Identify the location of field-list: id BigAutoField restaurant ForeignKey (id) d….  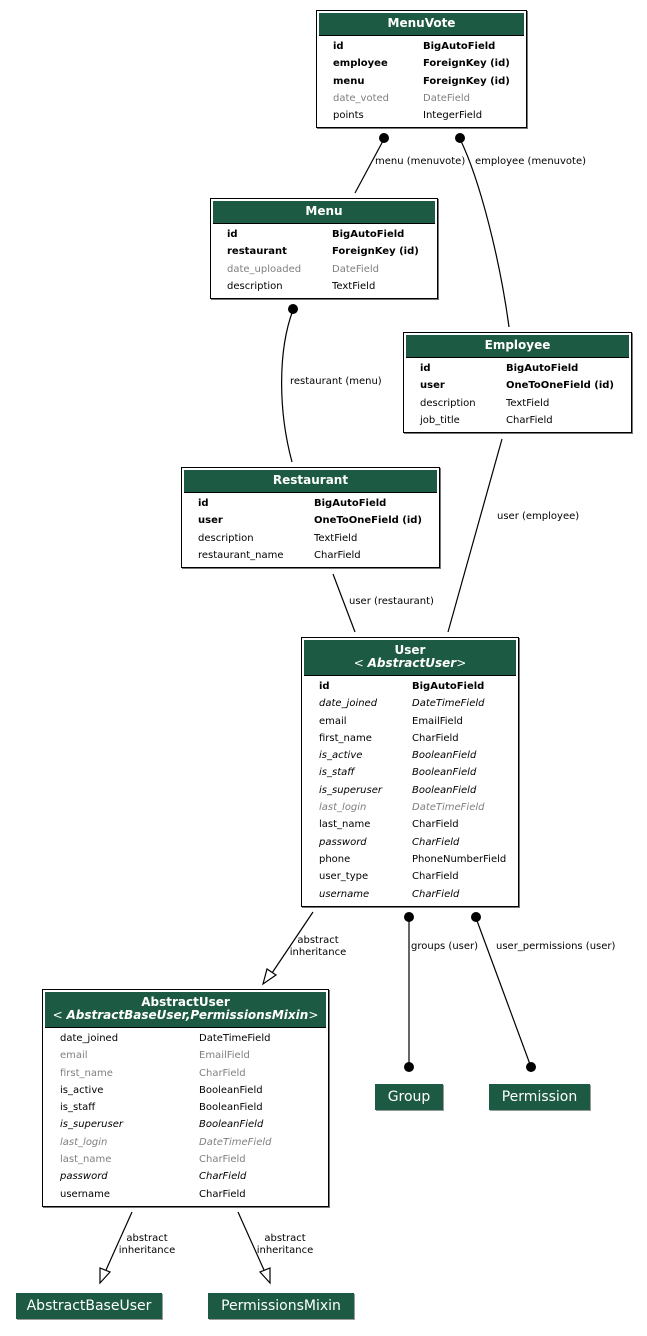
(324, 261).